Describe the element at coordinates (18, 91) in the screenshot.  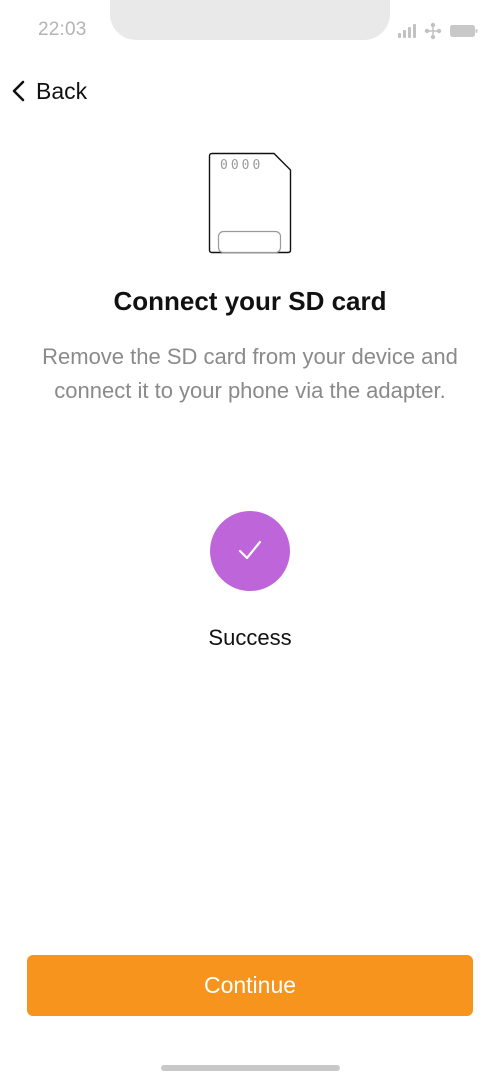
I see `chevron-left-icon` at that location.